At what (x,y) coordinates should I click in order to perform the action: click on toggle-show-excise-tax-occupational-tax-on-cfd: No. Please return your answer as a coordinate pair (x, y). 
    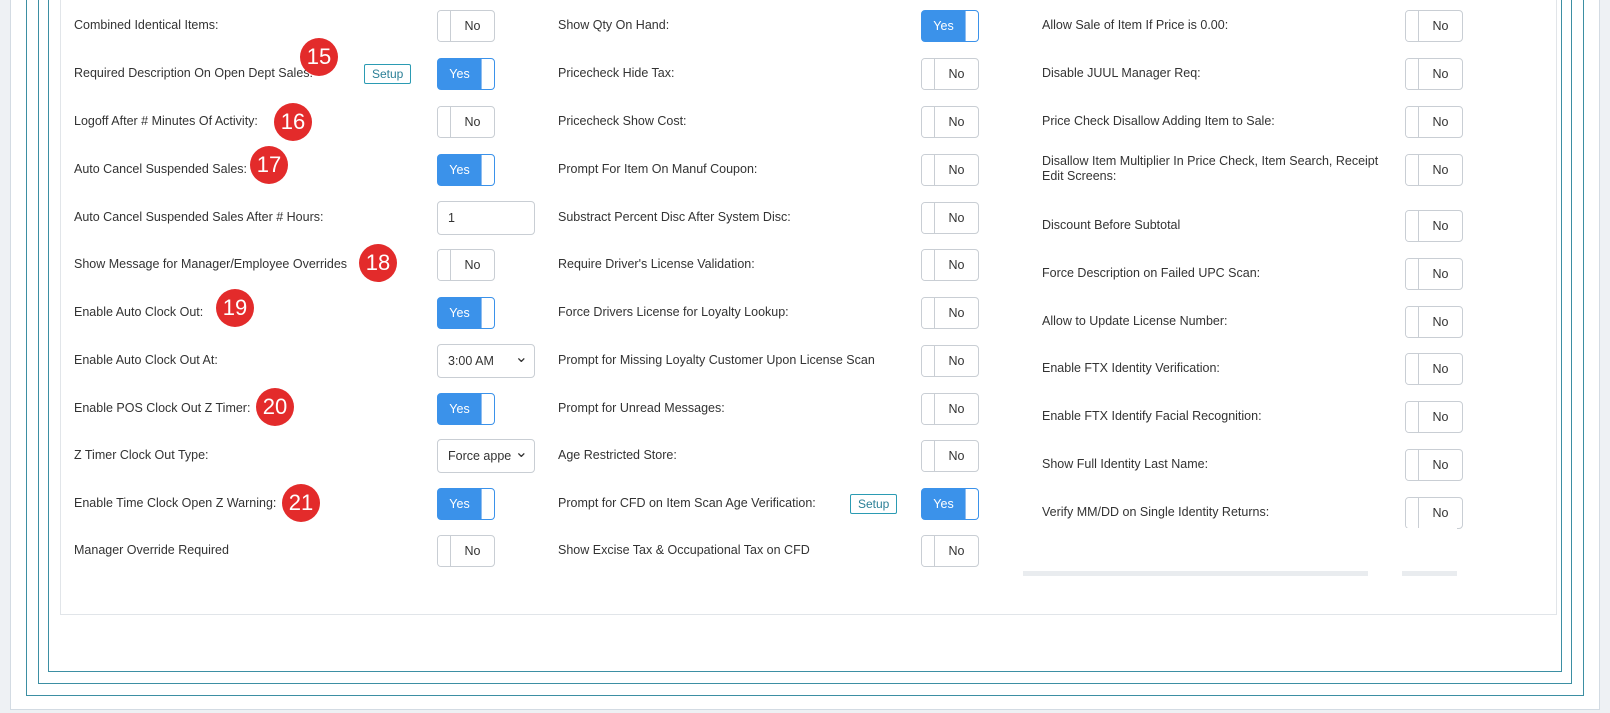
    Looking at the image, I should click on (950, 551).